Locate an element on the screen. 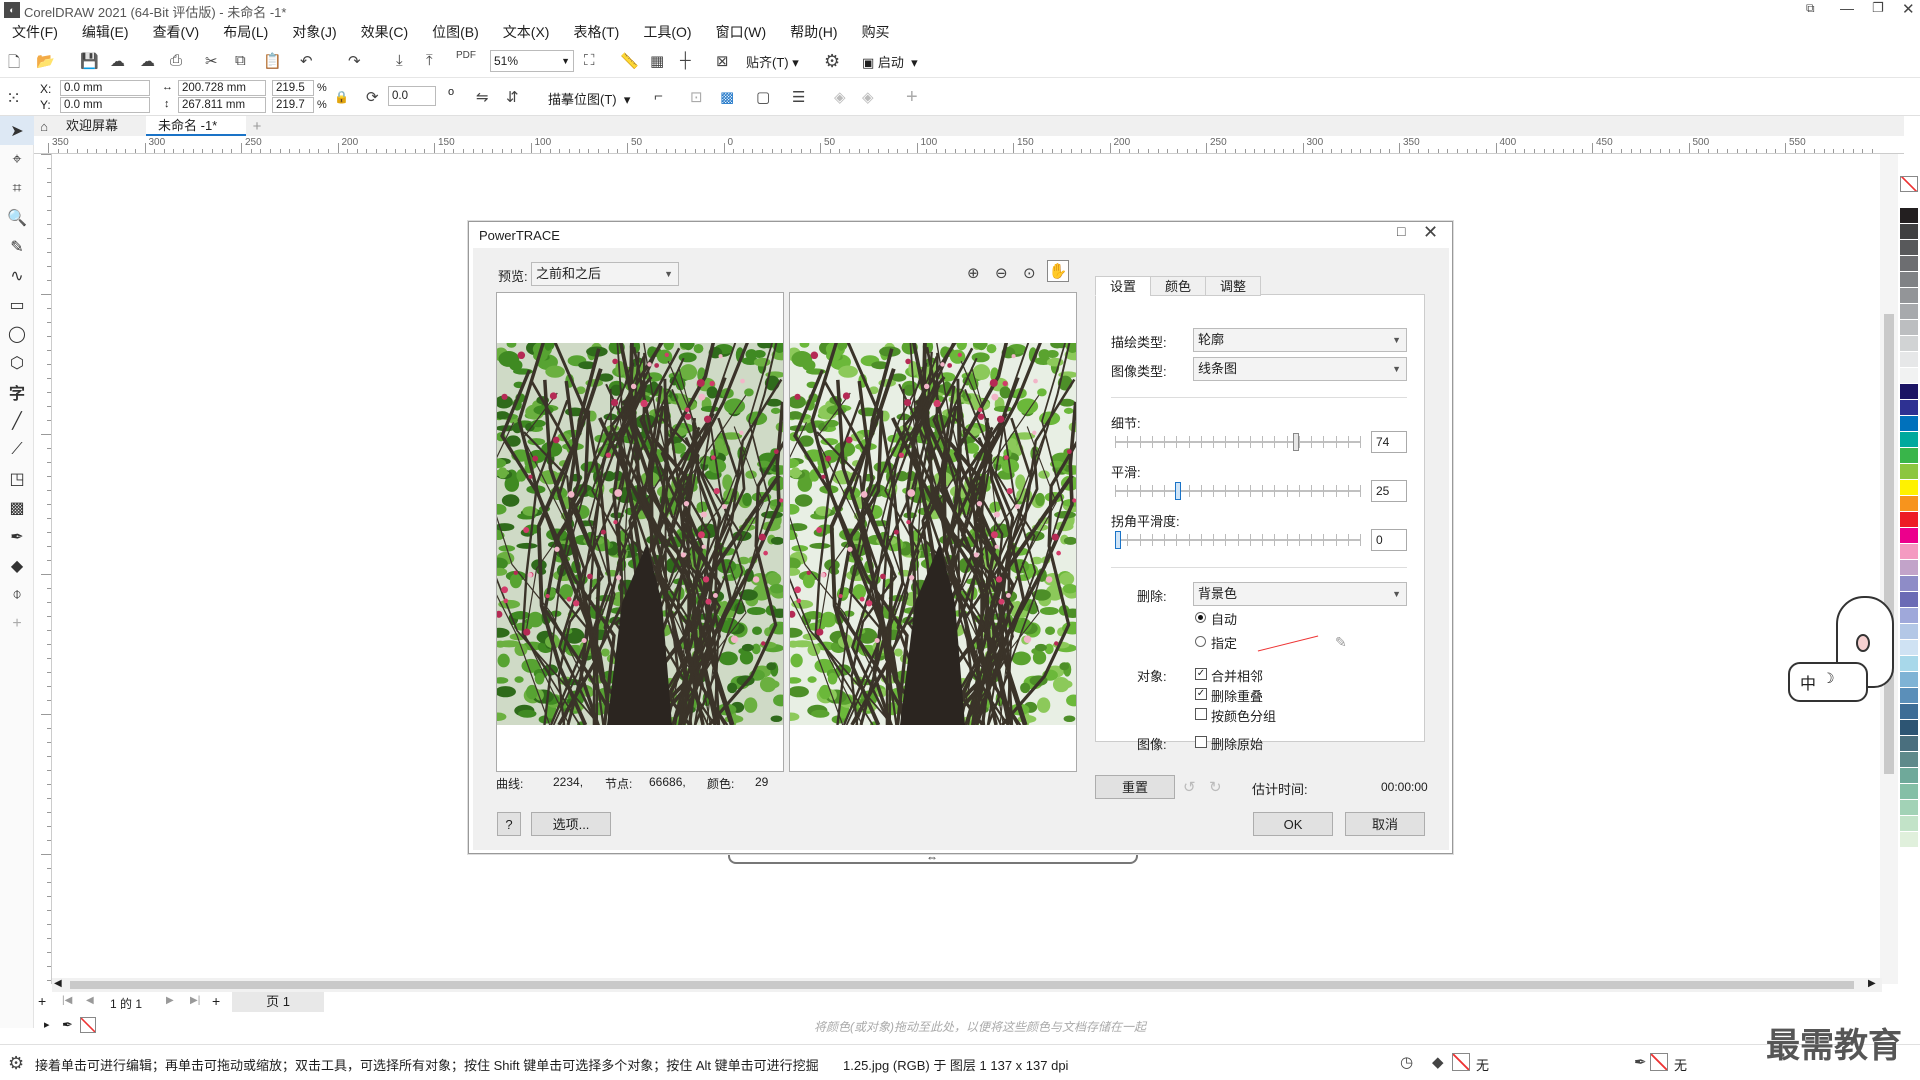 The width and height of the screenshot is (1920, 1080). ime-mascot: 中 ☽ is located at coordinates (1844, 652).